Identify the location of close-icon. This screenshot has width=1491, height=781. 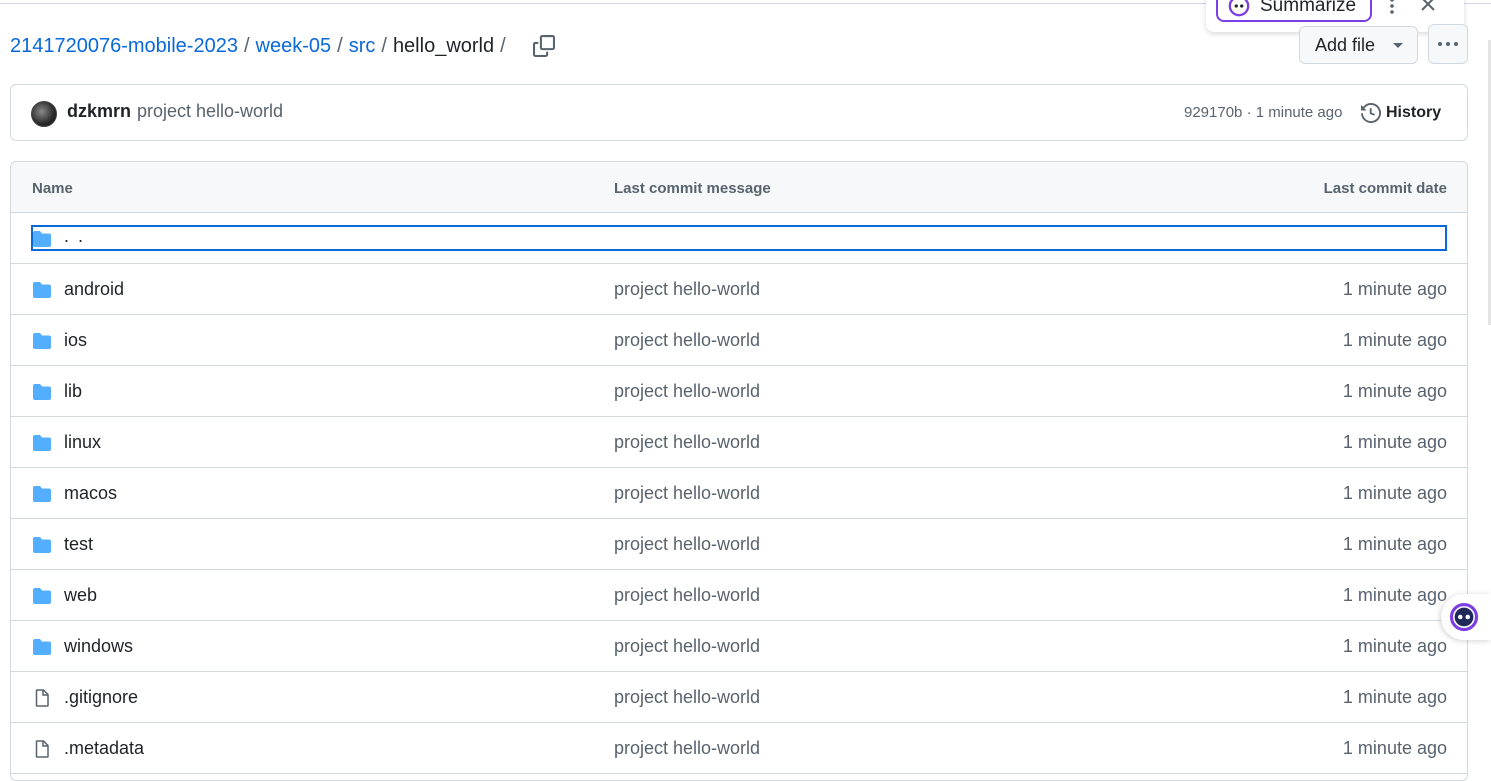
(1428, 9).